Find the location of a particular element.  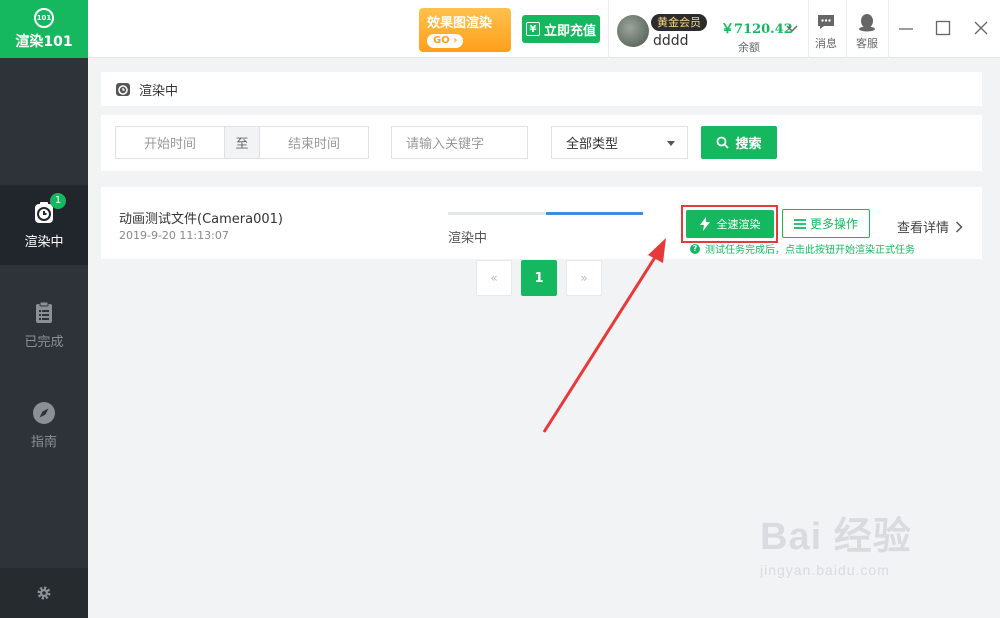

app-logo: 101 渲染101 is located at coordinates (44, 29).